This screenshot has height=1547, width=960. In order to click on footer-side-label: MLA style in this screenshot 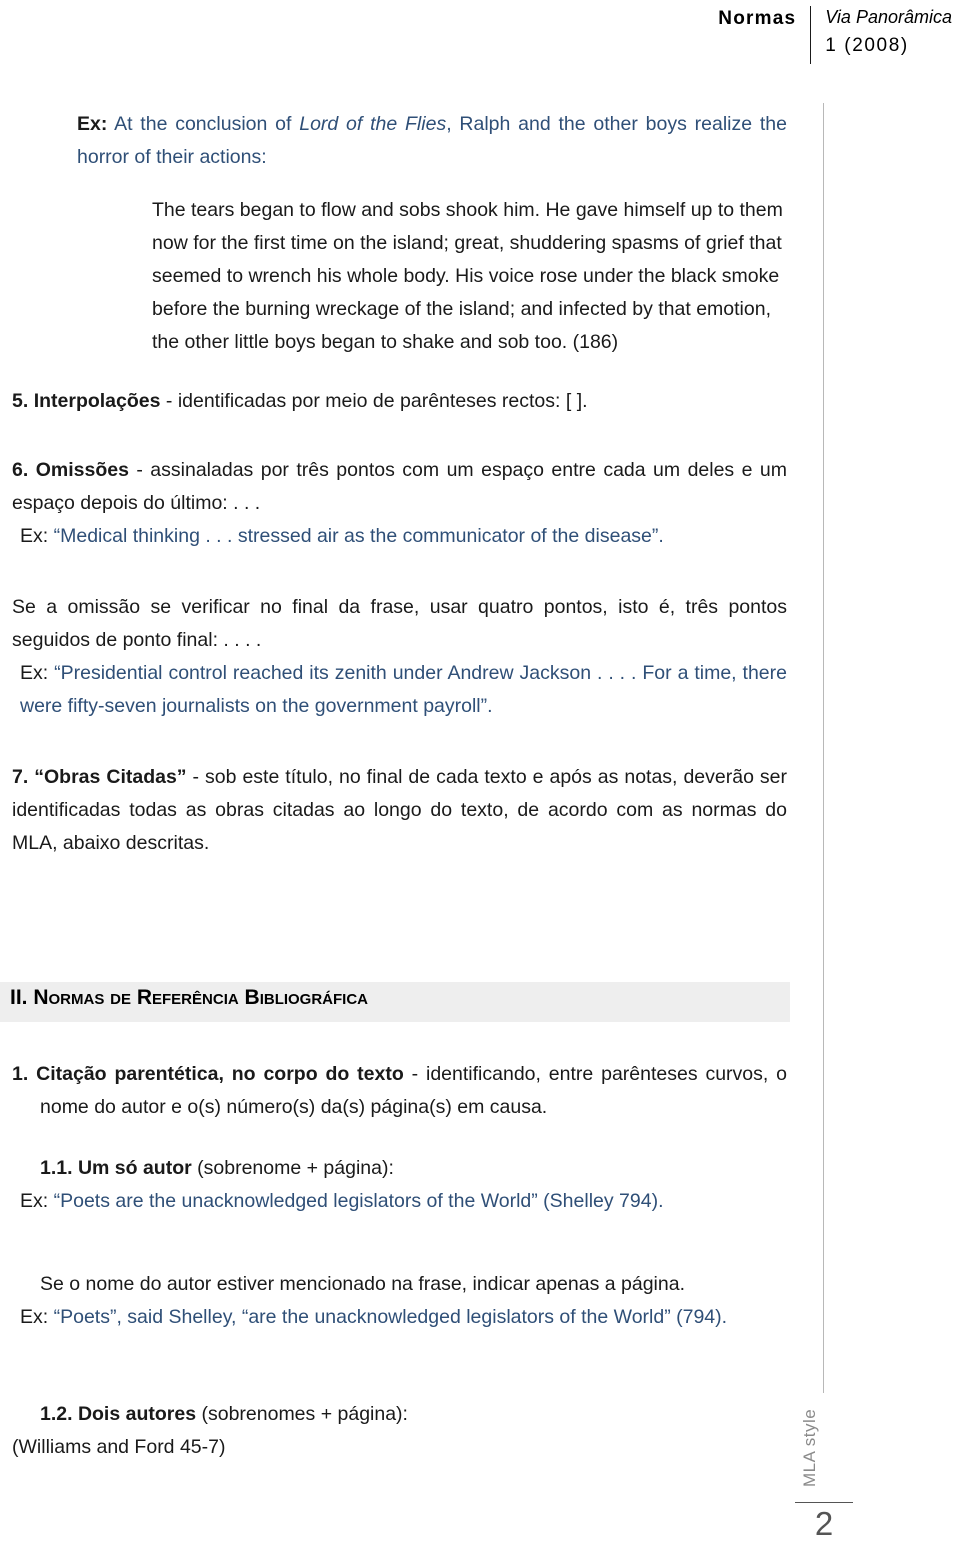, I will do `click(809, 1447)`.